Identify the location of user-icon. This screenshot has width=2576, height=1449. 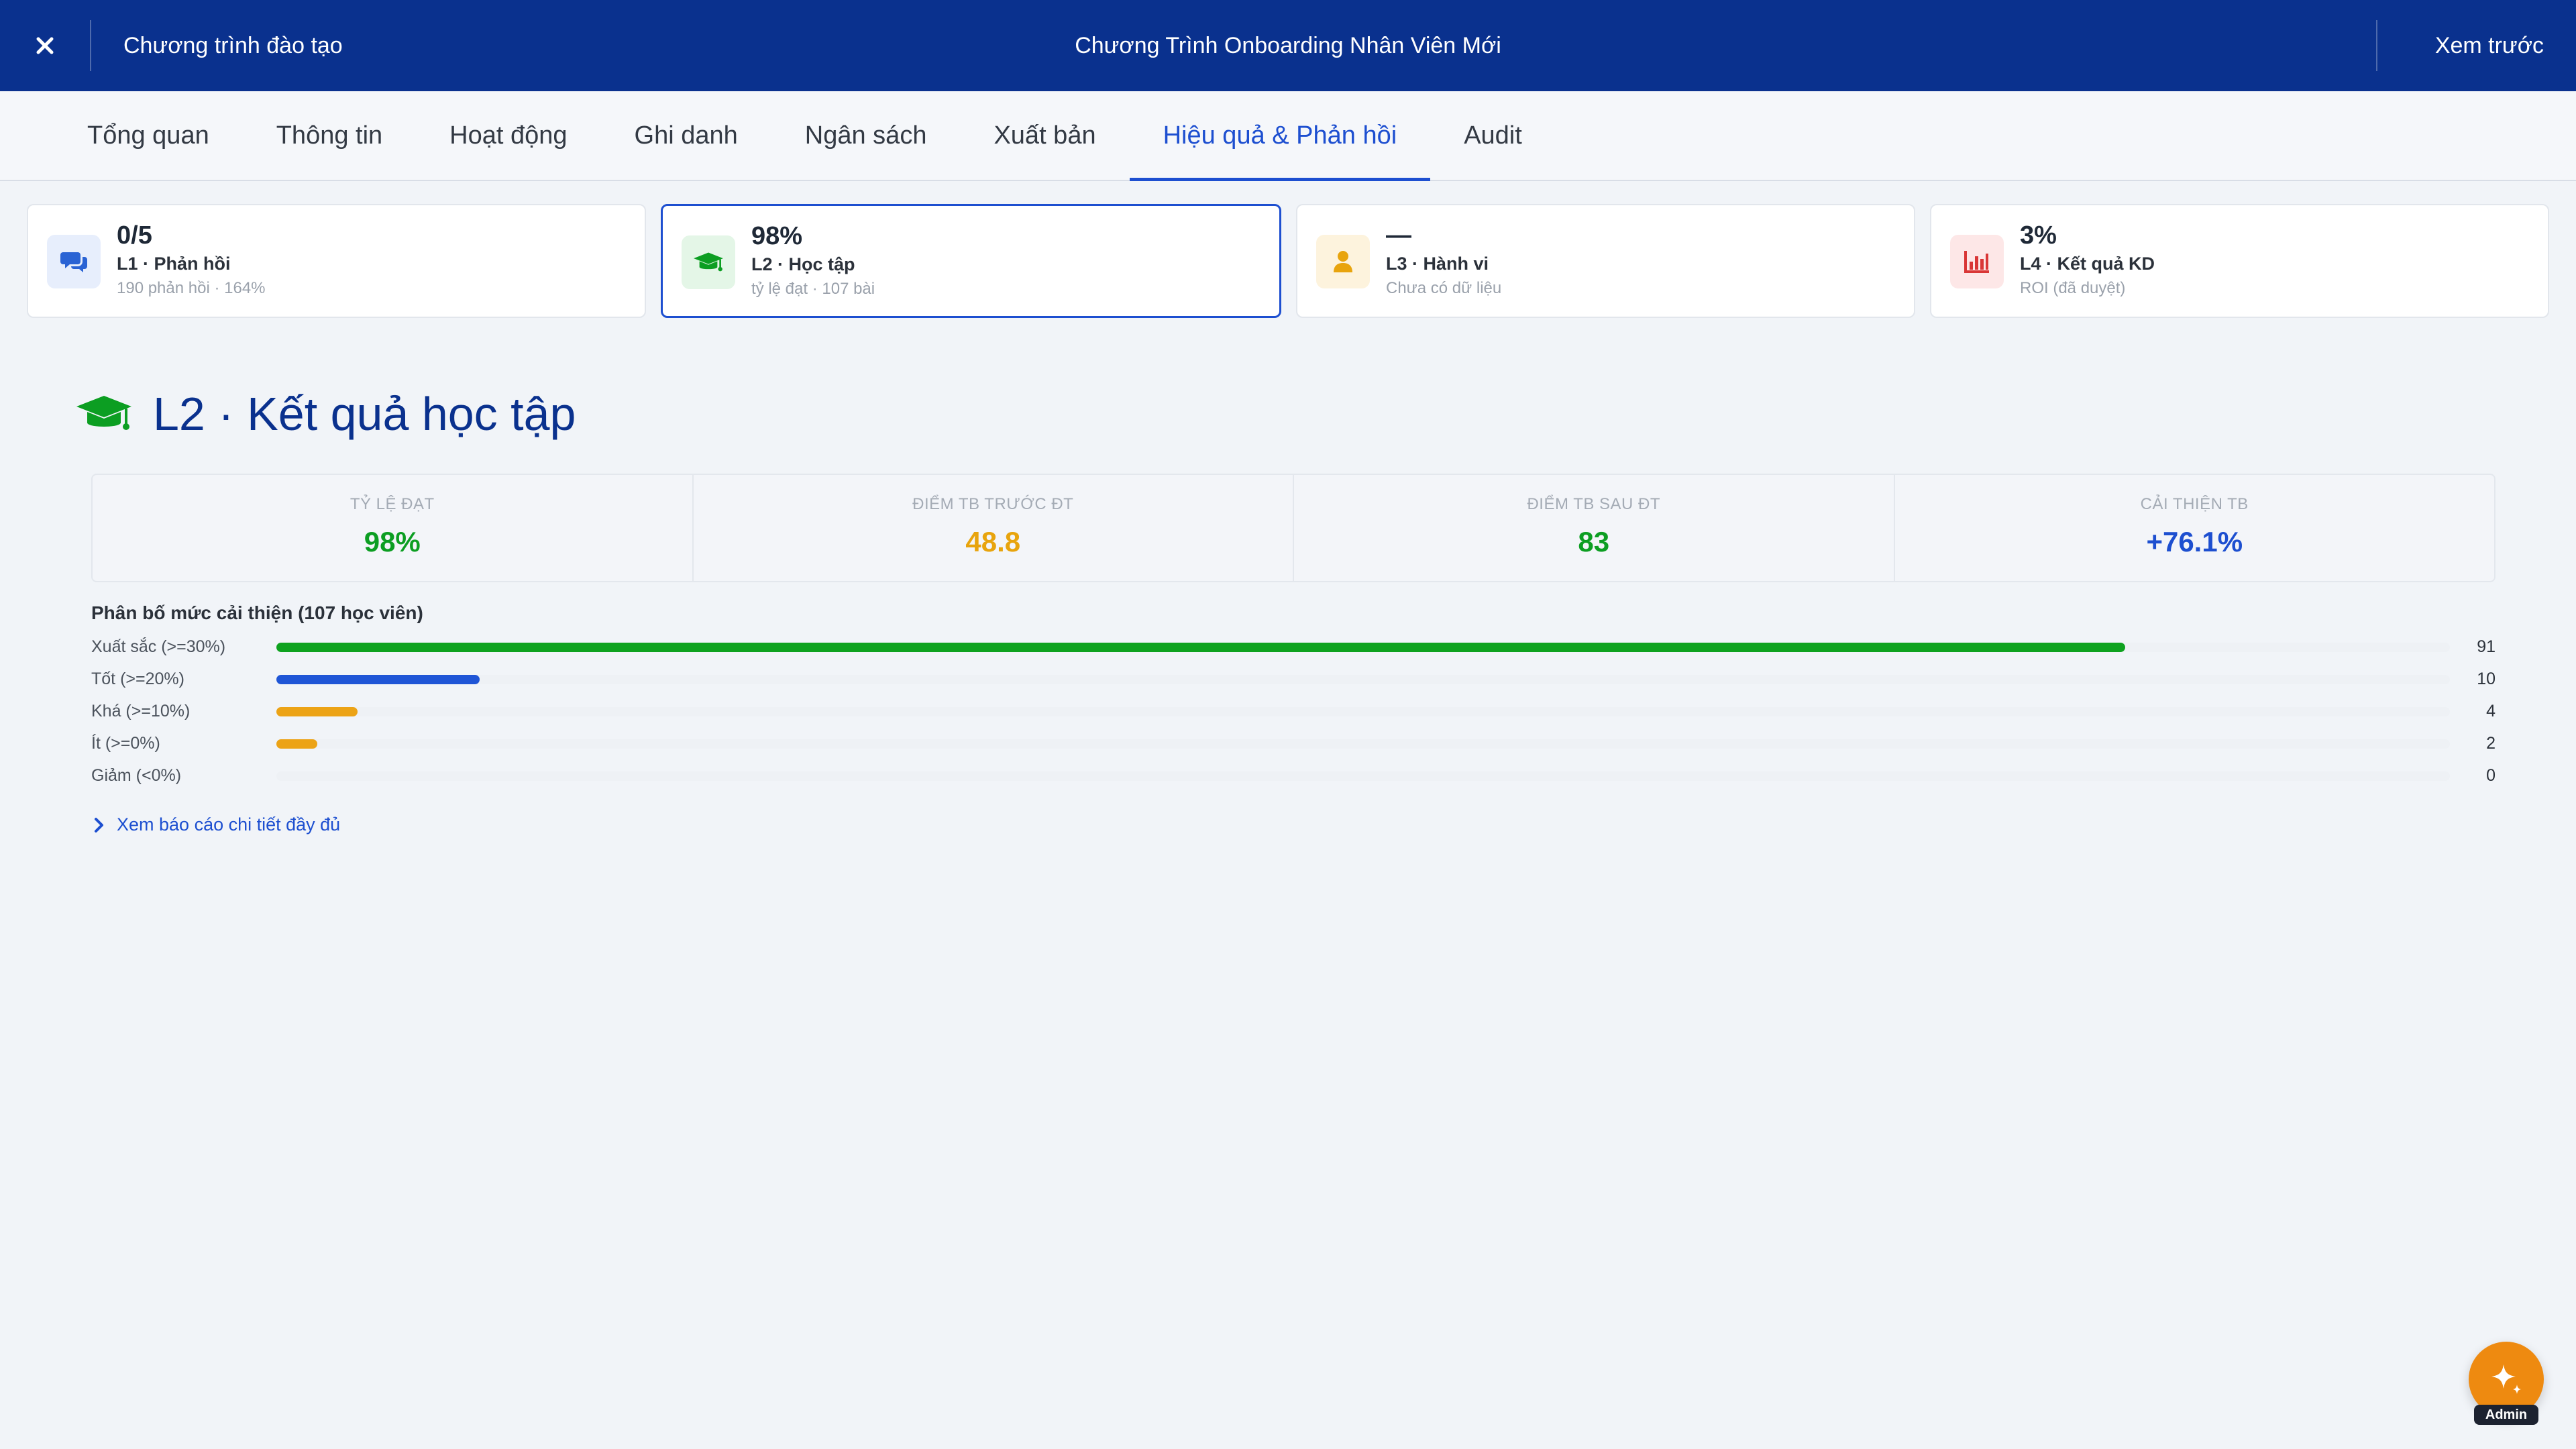
(1343, 261).